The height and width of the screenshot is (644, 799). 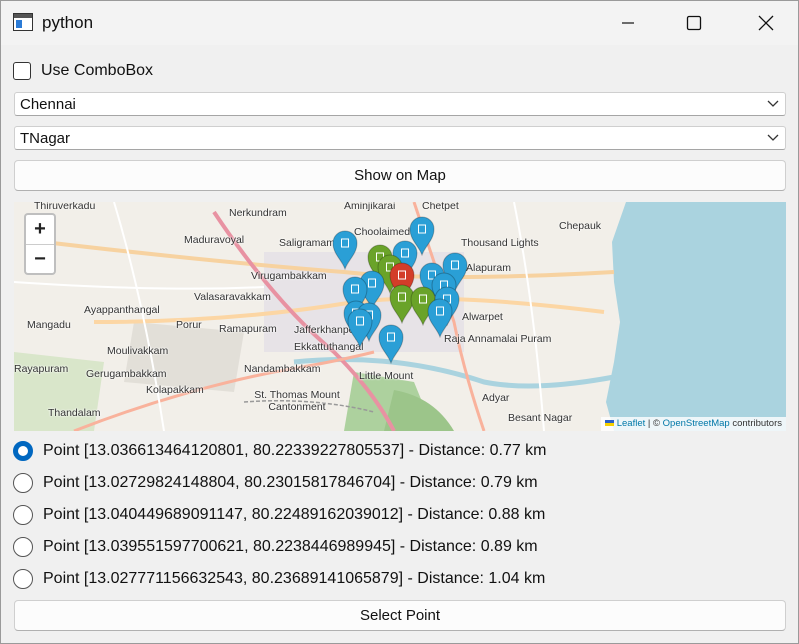 What do you see at coordinates (385, 232) in the screenshot?
I see `map-place-label: Choolaimedu` at bounding box center [385, 232].